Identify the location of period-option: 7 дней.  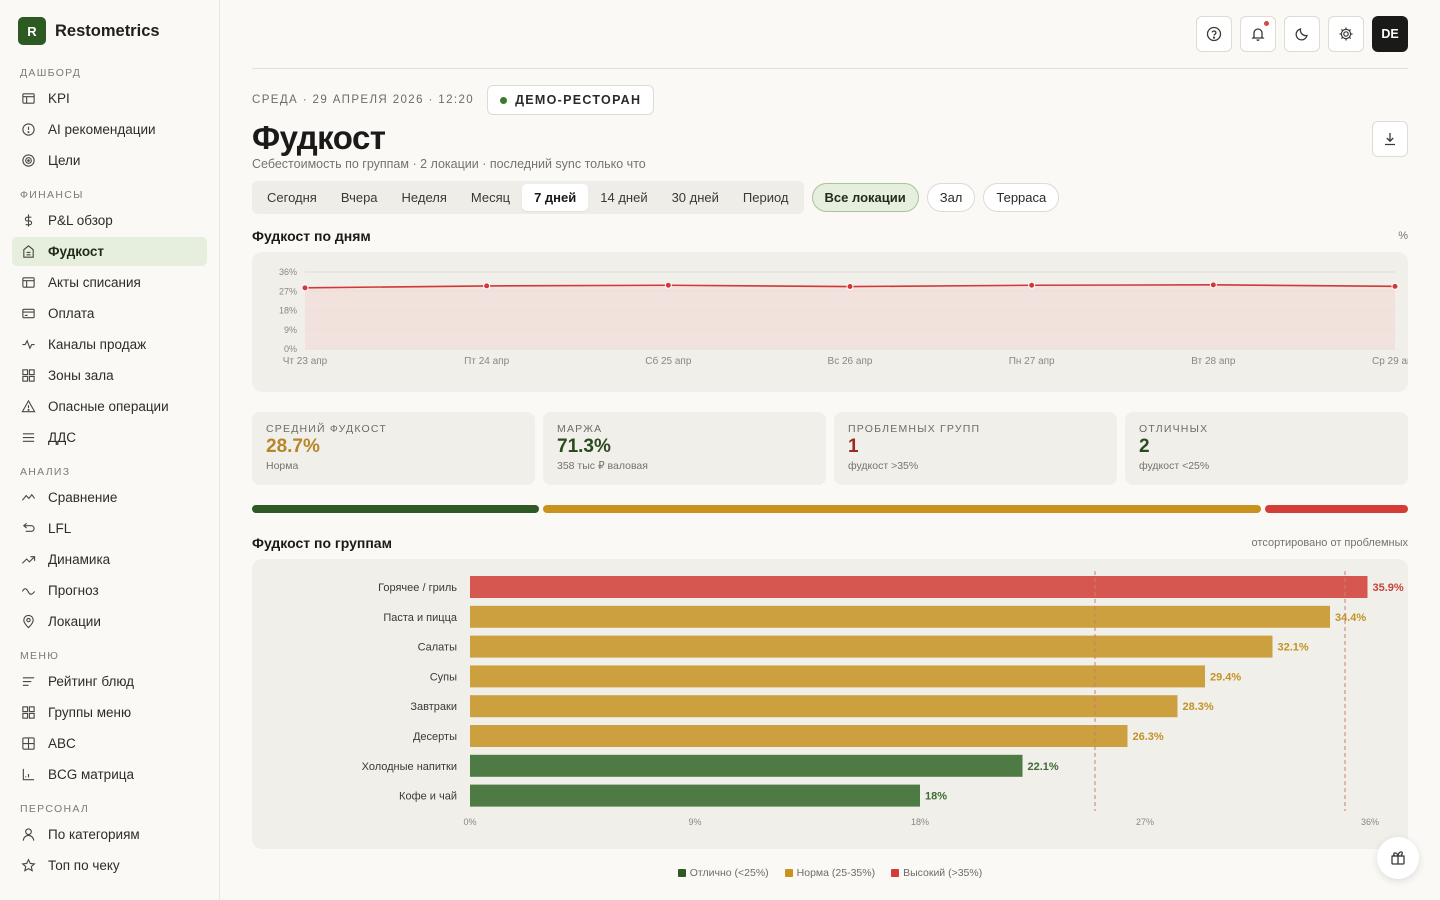
(555, 197).